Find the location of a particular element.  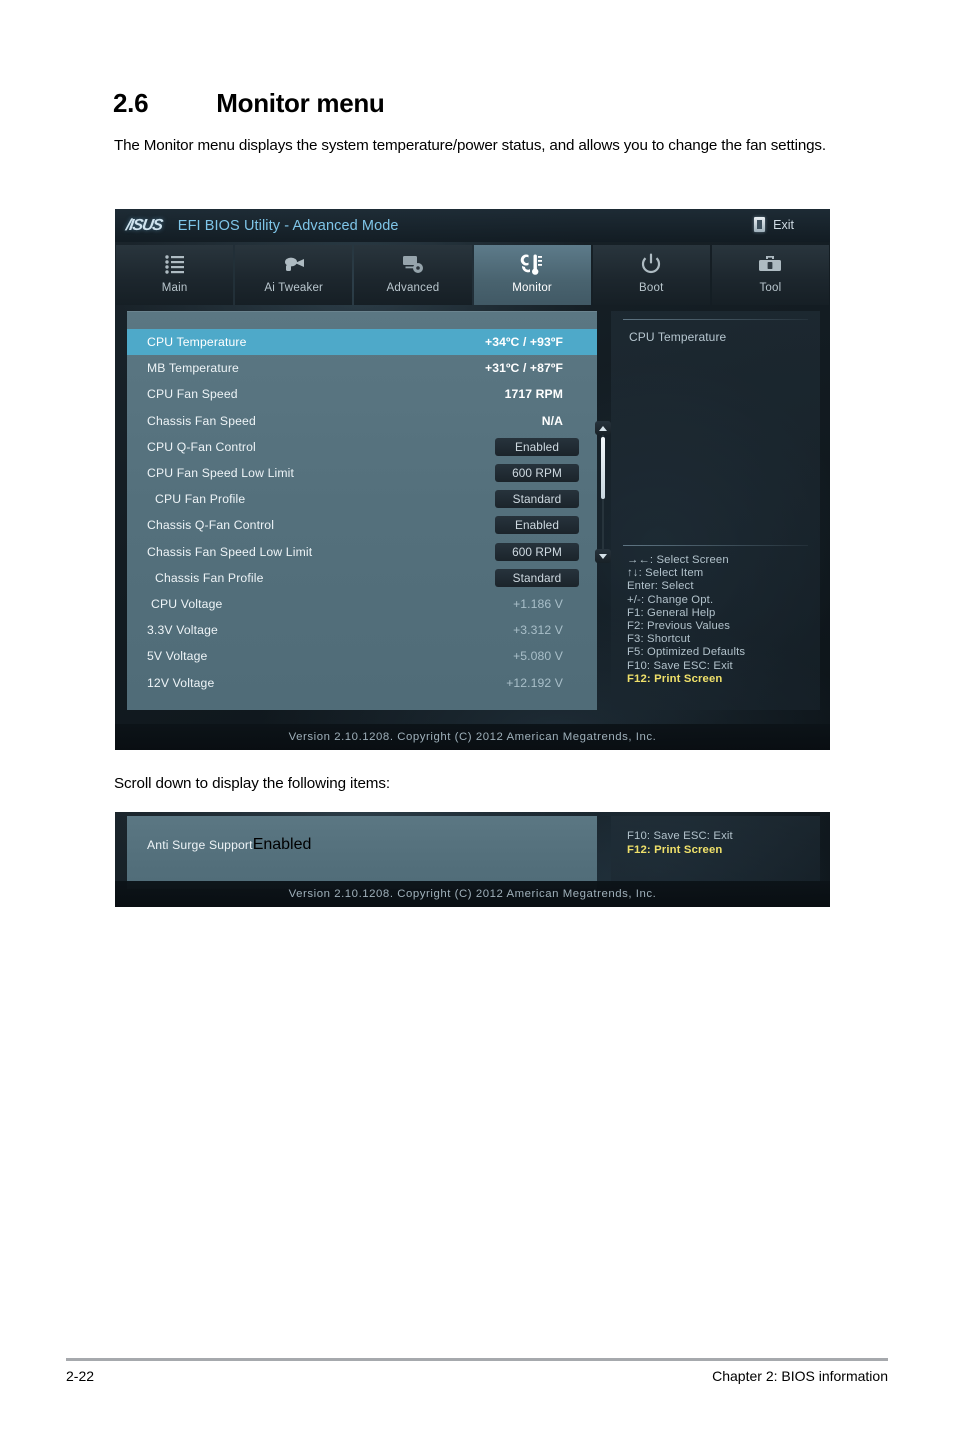

items-scrollbar is located at coordinates (603, 492).